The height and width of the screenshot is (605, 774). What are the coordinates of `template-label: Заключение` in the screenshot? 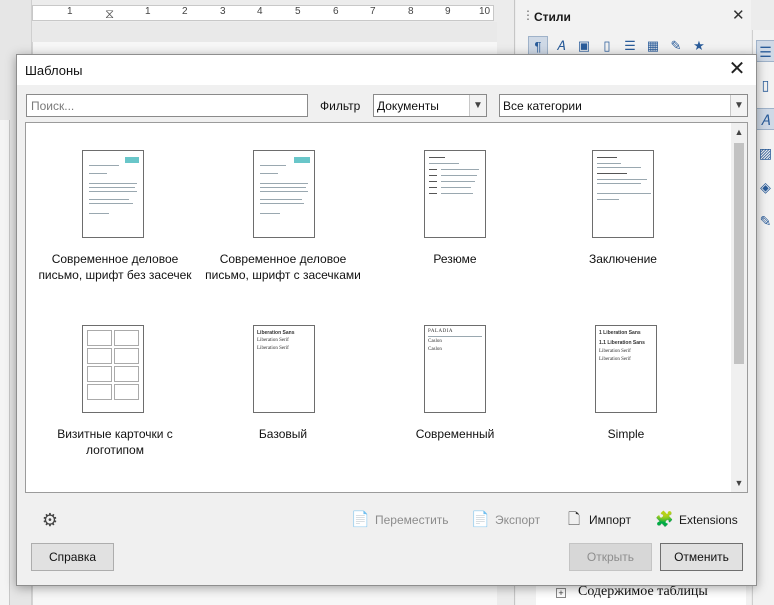 It's located at (623, 259).